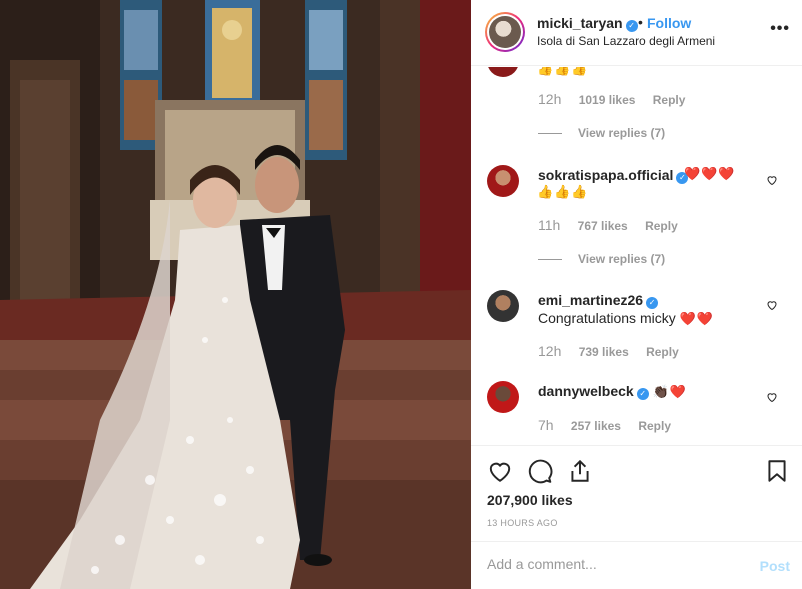  Describe the element at coordinates (500, 471) in the screenshot. I see `like-heart-icon` at that location.